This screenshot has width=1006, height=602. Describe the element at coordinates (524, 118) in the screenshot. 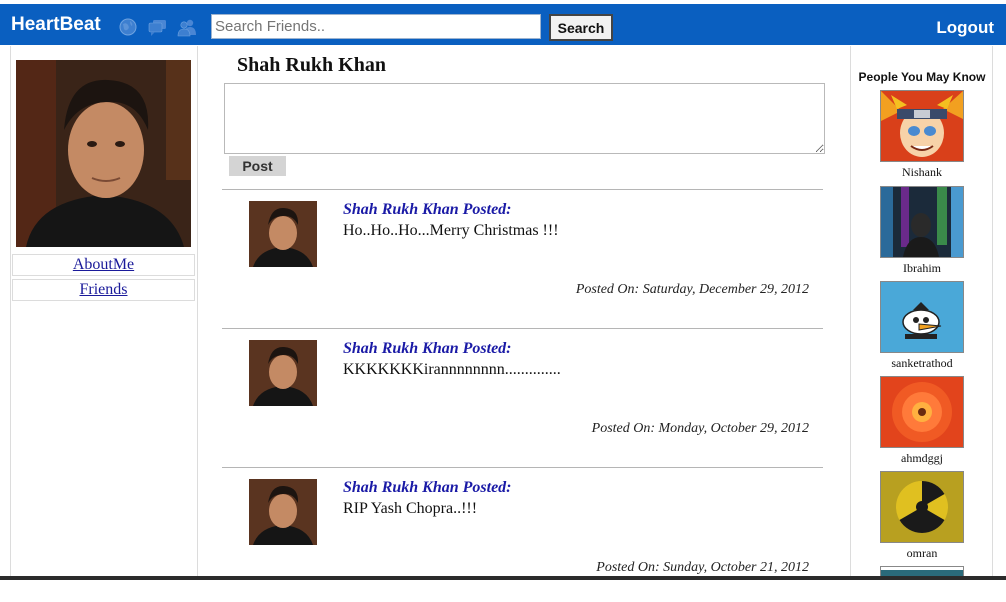

I see `post-textarea` at that location.